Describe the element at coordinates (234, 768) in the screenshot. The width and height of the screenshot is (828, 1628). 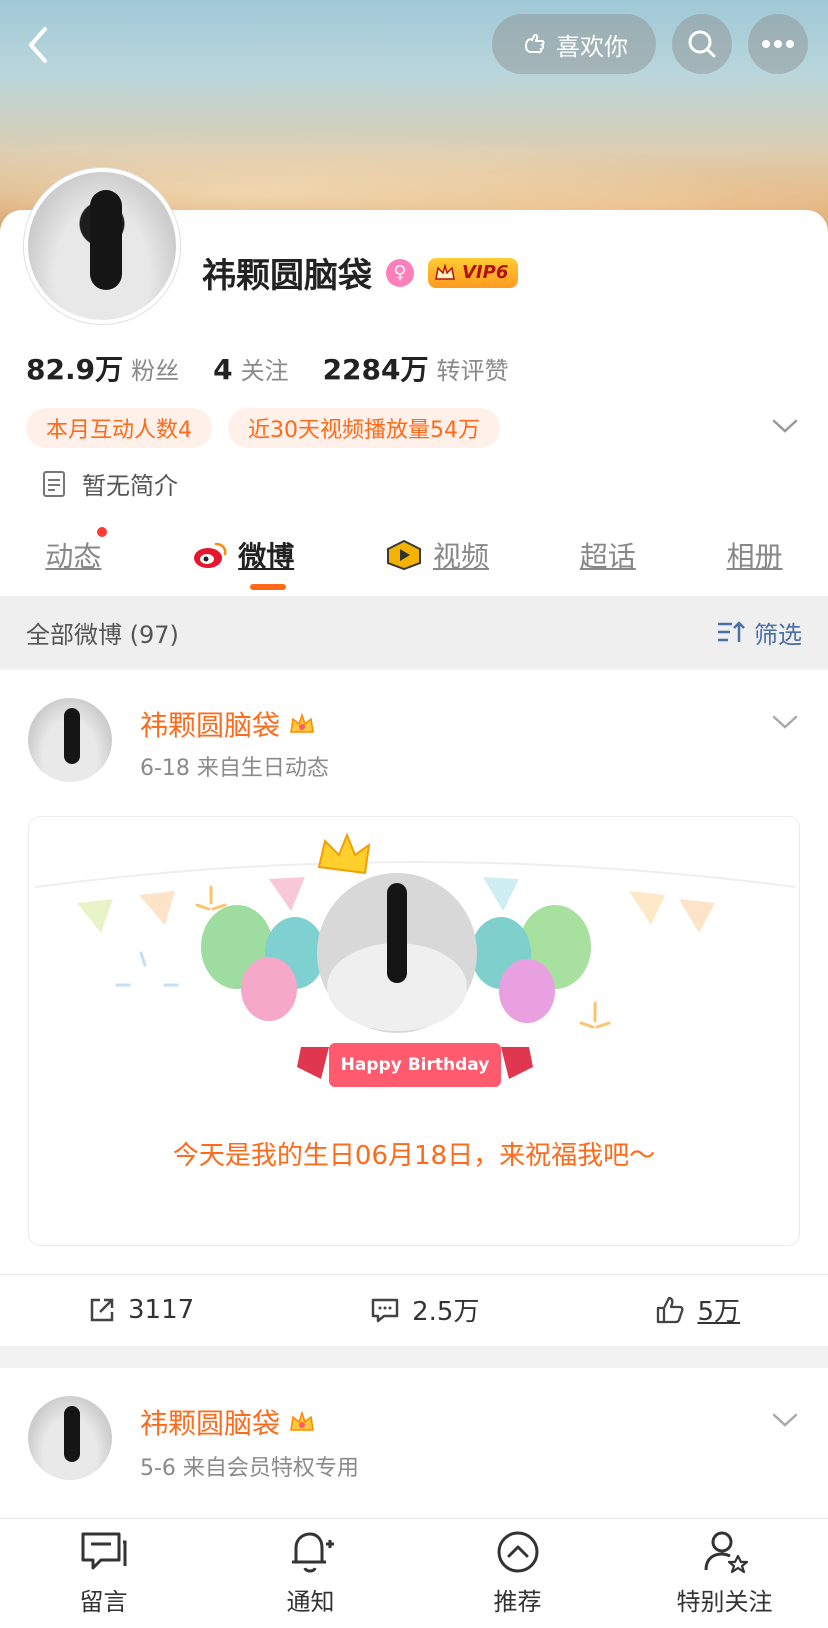
I see `post-meta: 6-18 来自生日动态` at that location.